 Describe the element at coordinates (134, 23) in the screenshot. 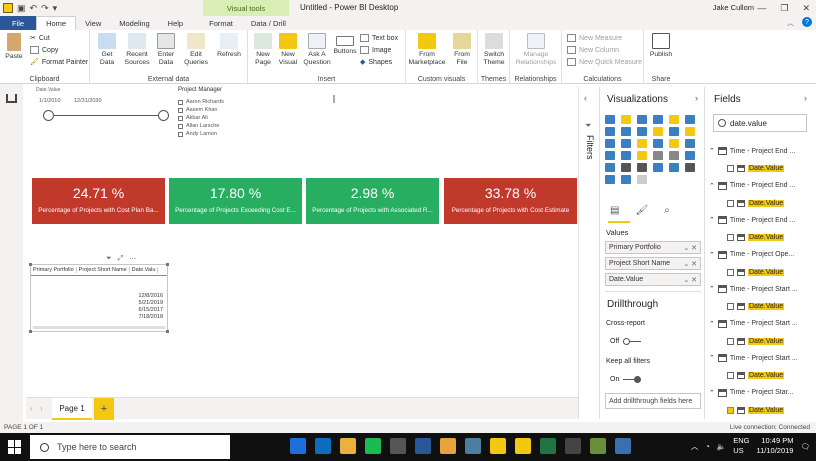

I see `tab-modeling: Modeling` at that location.